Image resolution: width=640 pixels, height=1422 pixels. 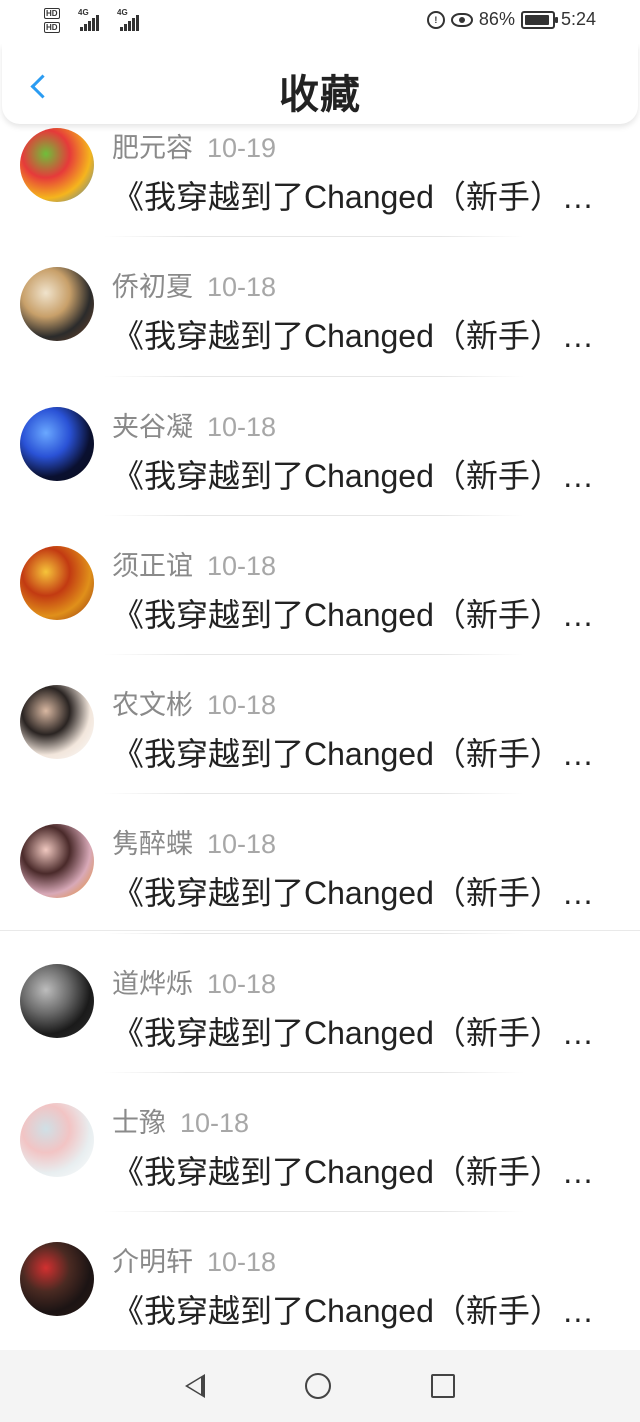 I want to click on recents-square-icon, so click(x=443, y=1386).